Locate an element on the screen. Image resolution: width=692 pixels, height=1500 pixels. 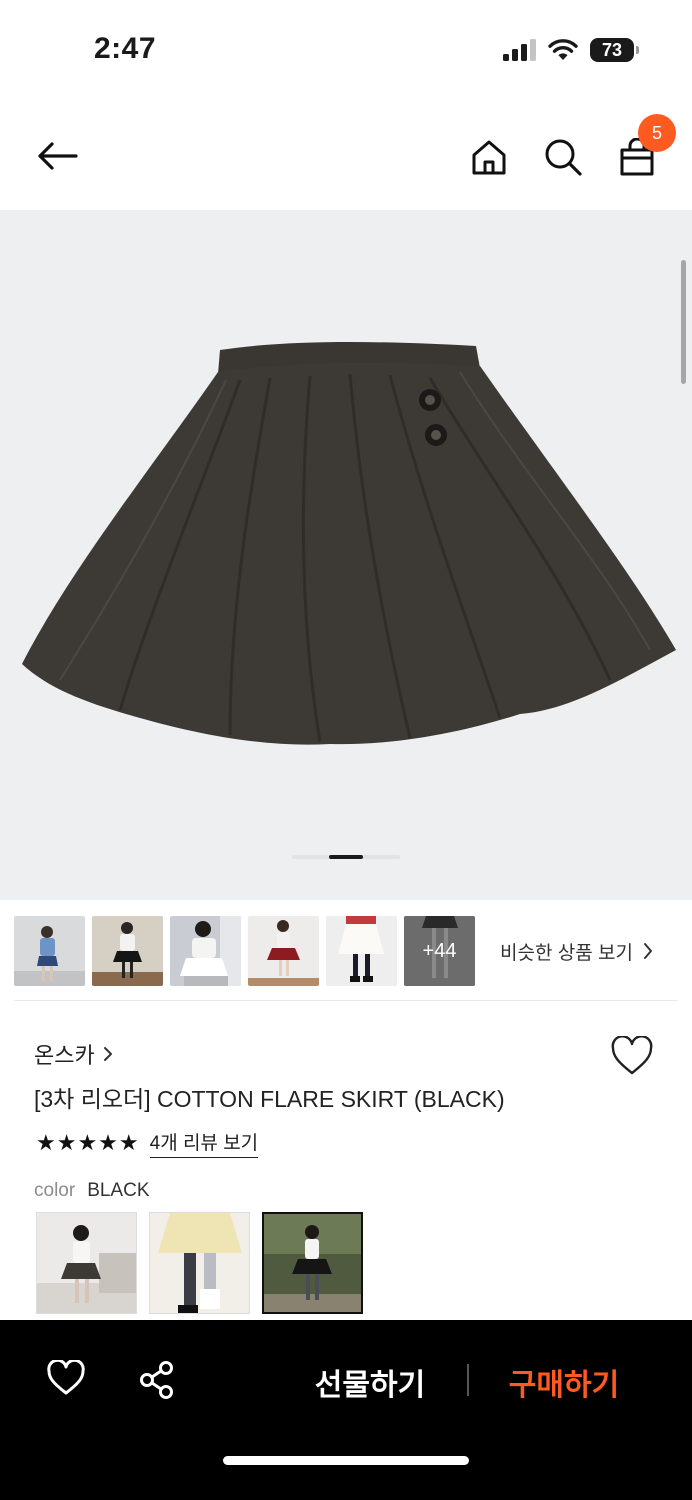
battery-level: 73 is located at coordinates (612, 49).